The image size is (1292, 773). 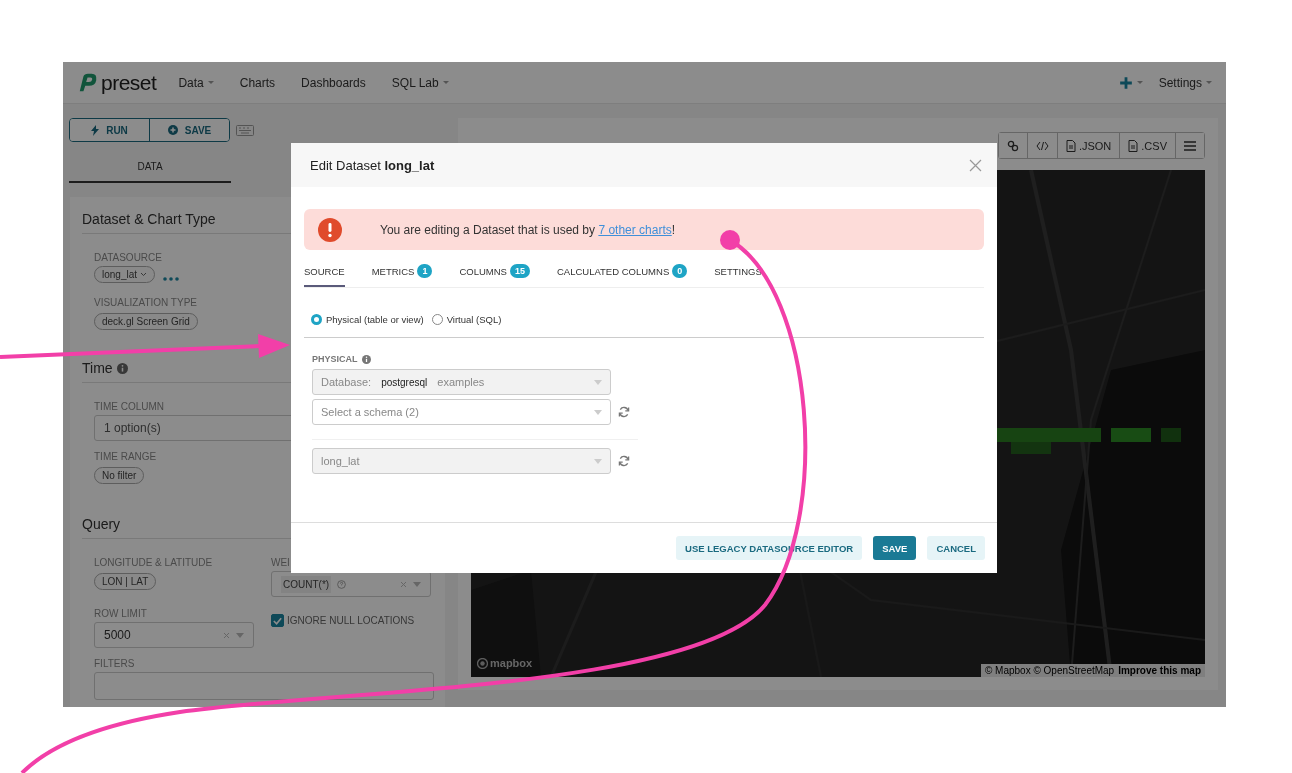 What do you see at coordinates (425, 271) in the screenshot?
I see `count-badge: 1` at bounding box center [425, 271].